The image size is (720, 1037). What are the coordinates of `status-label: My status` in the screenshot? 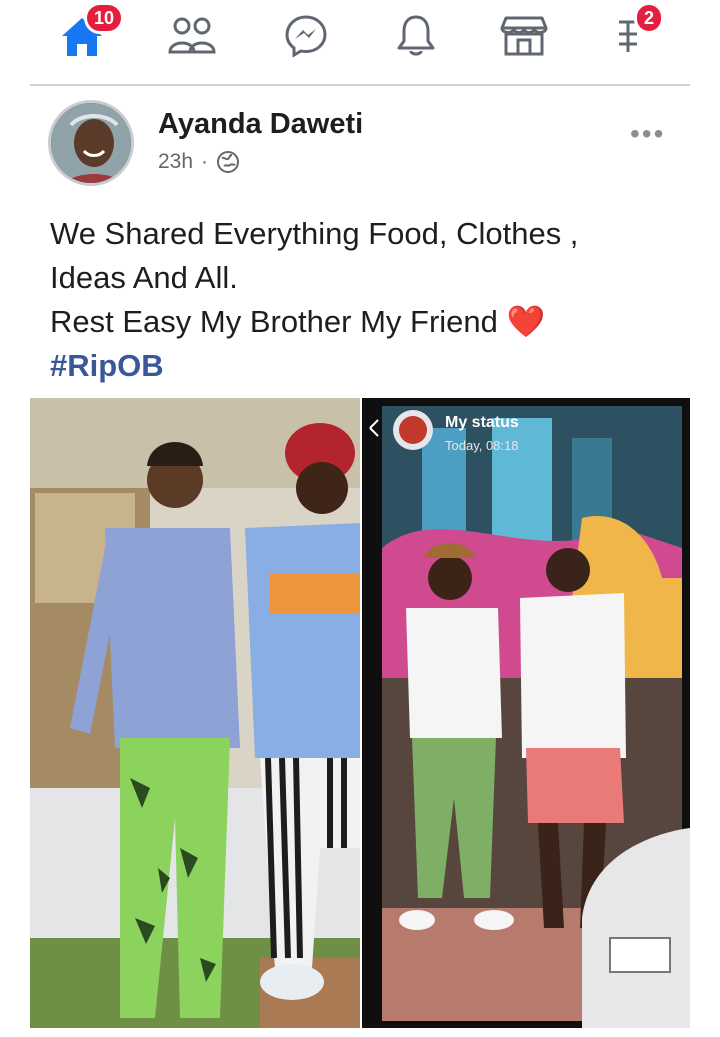 It's located at (482, 422).